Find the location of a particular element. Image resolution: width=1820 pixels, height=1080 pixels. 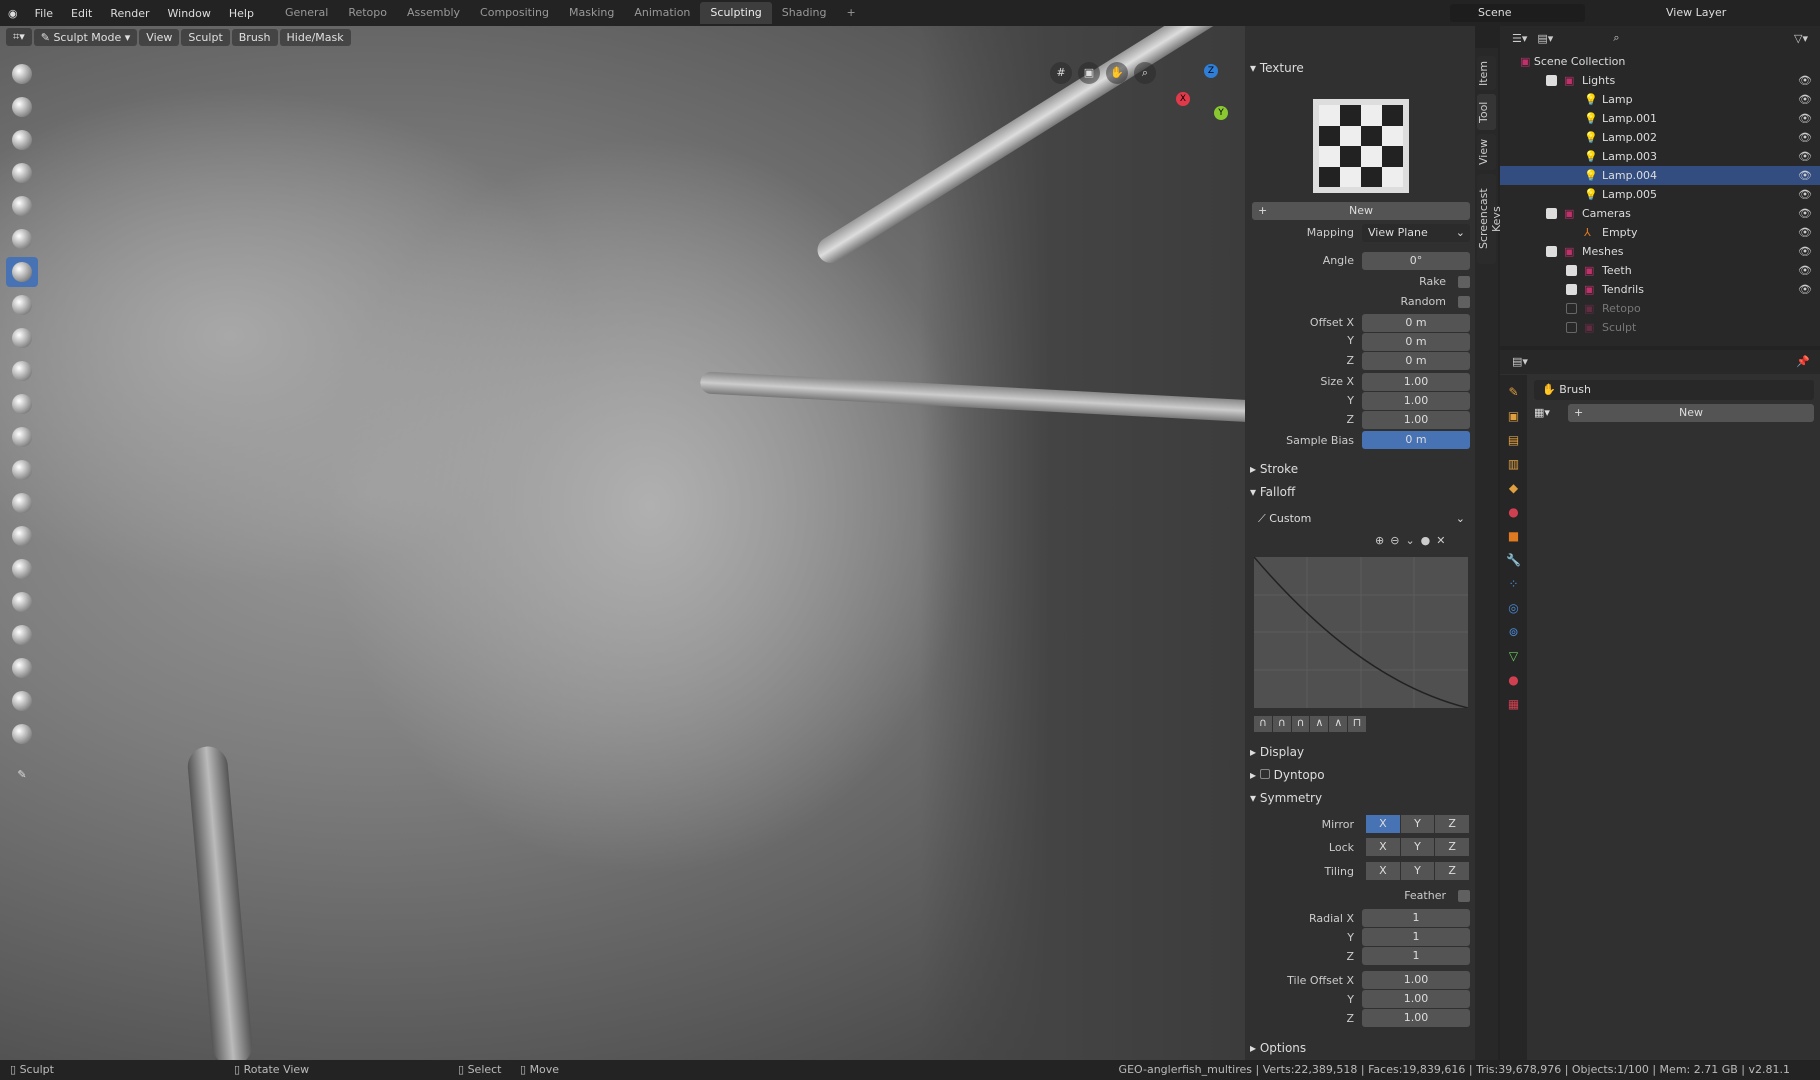

texture-tab-icon: ▦ is located at coordinates (1513, 704).